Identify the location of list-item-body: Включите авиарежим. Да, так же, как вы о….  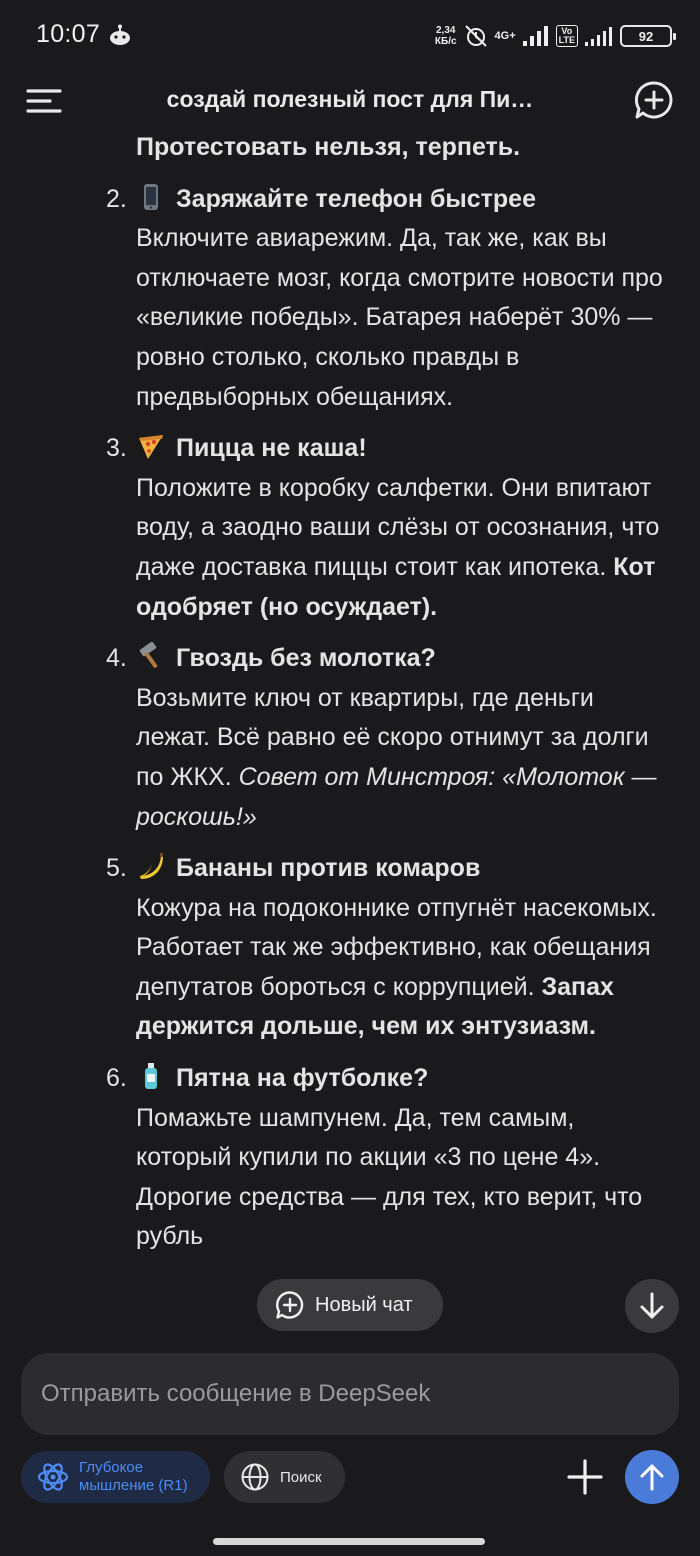
(399, 317).